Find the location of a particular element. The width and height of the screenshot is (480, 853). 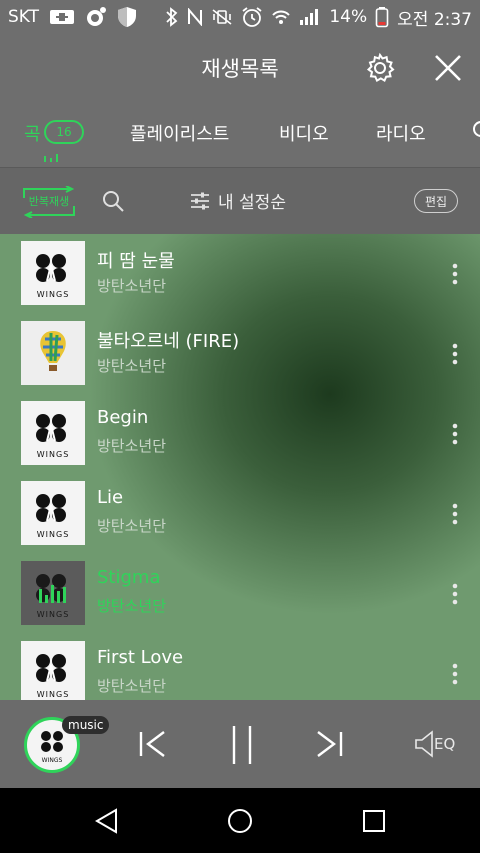

next-track-icon is located at coordinates (330, 746).